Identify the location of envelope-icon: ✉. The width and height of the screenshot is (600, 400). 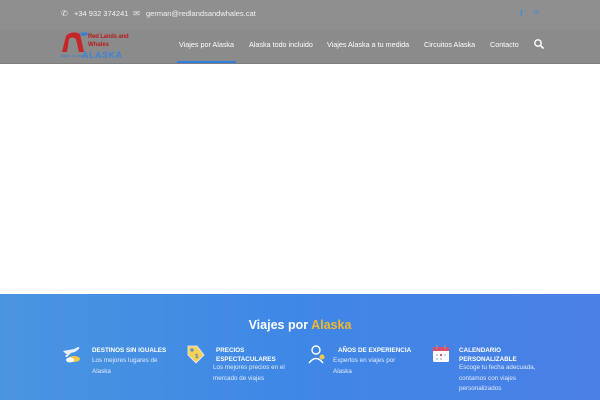
(136, 13).